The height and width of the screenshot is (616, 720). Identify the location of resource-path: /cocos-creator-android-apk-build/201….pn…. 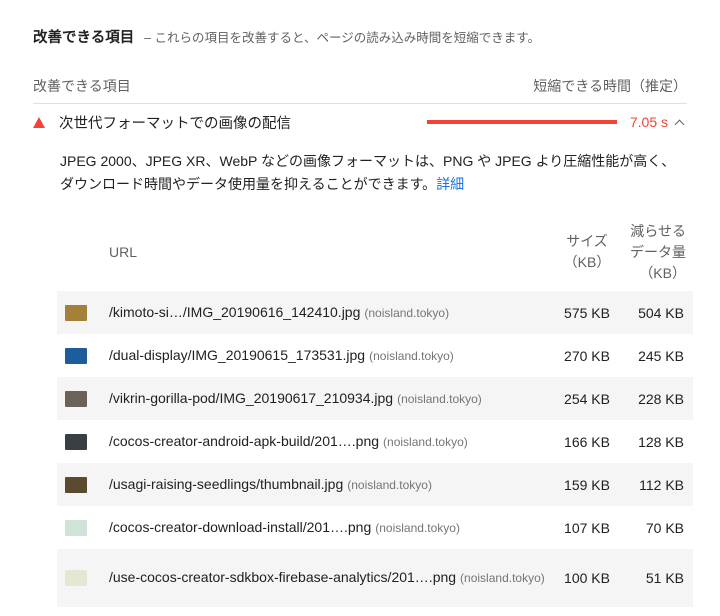
(244, 441).